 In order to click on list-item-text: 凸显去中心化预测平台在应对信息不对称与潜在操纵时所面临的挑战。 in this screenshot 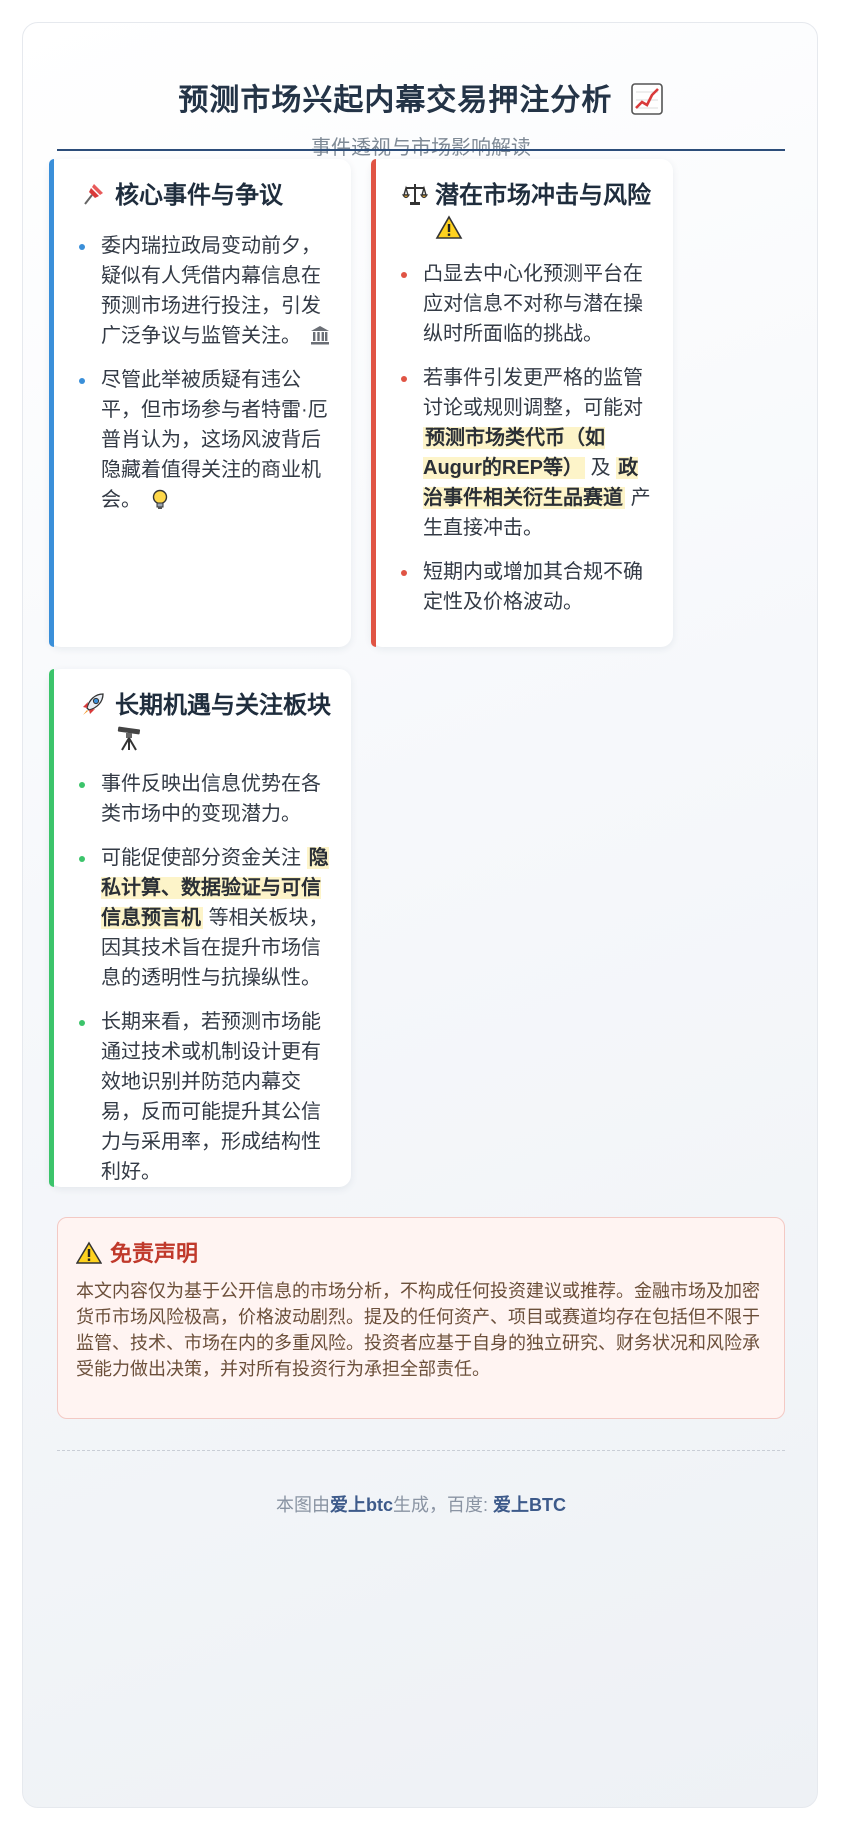, I will do `click(533, 304)`.